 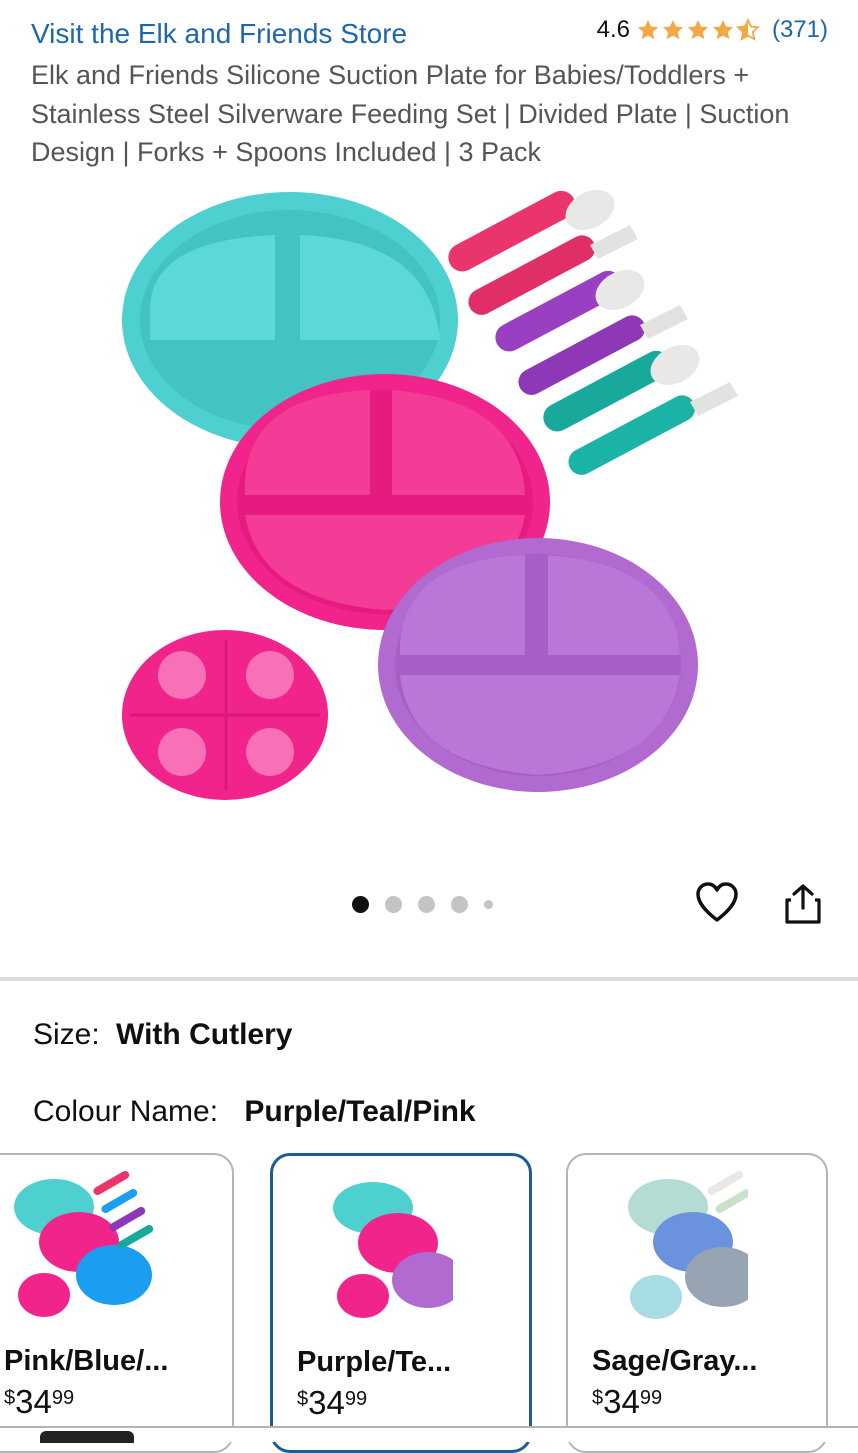 What do you see at coordinates (219, 34) in the screenshot?
I see `store-link: Visit the Elk and Friends Store` at bounding box center [219, 34].